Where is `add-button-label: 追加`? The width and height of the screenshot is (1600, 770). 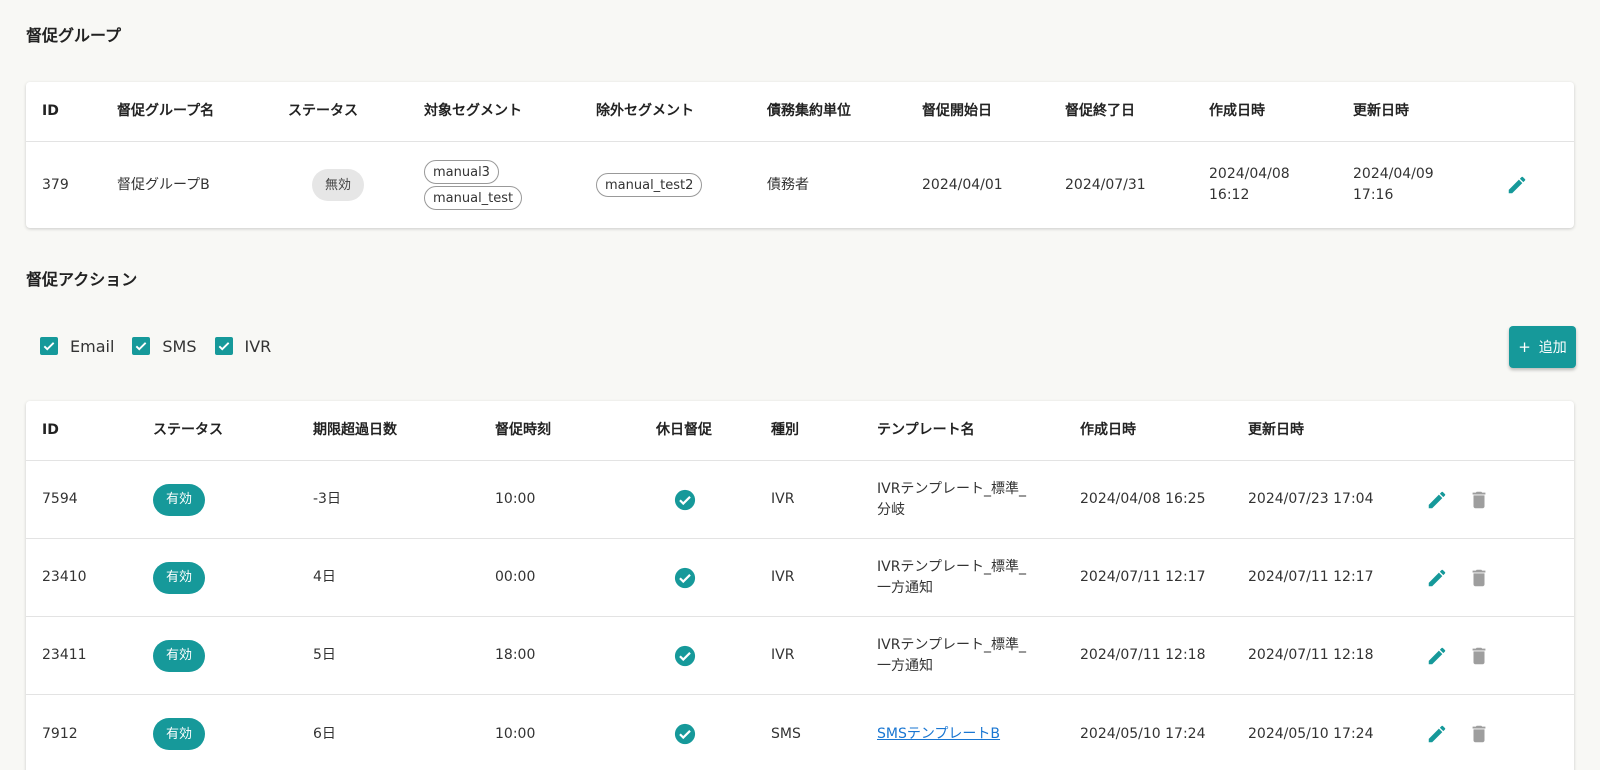 add-button-label: 追加 is located at coordinates (1552, 348).